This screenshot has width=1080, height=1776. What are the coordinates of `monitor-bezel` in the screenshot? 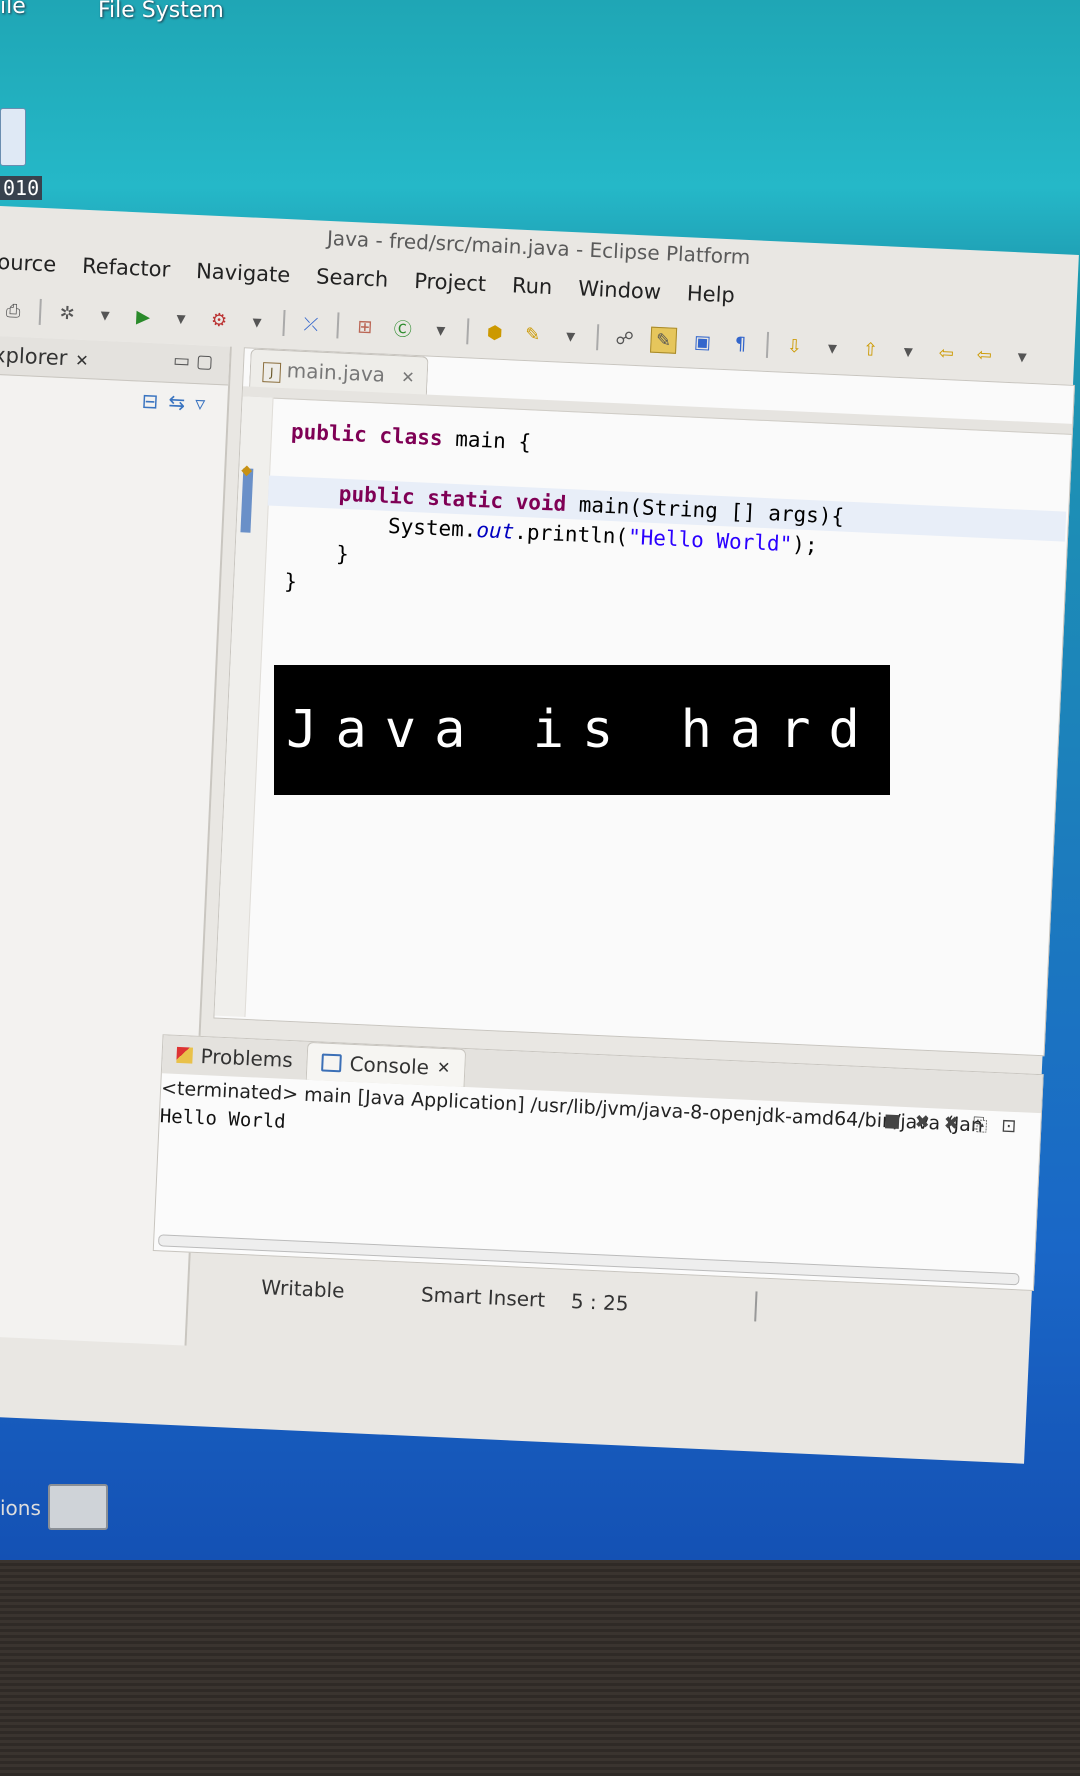 It's located at (540, 1668).